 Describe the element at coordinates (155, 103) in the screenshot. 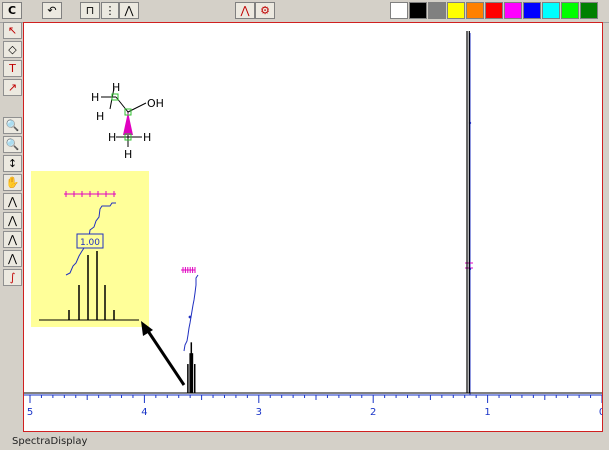

I see `atom-oh: OH` at that location.